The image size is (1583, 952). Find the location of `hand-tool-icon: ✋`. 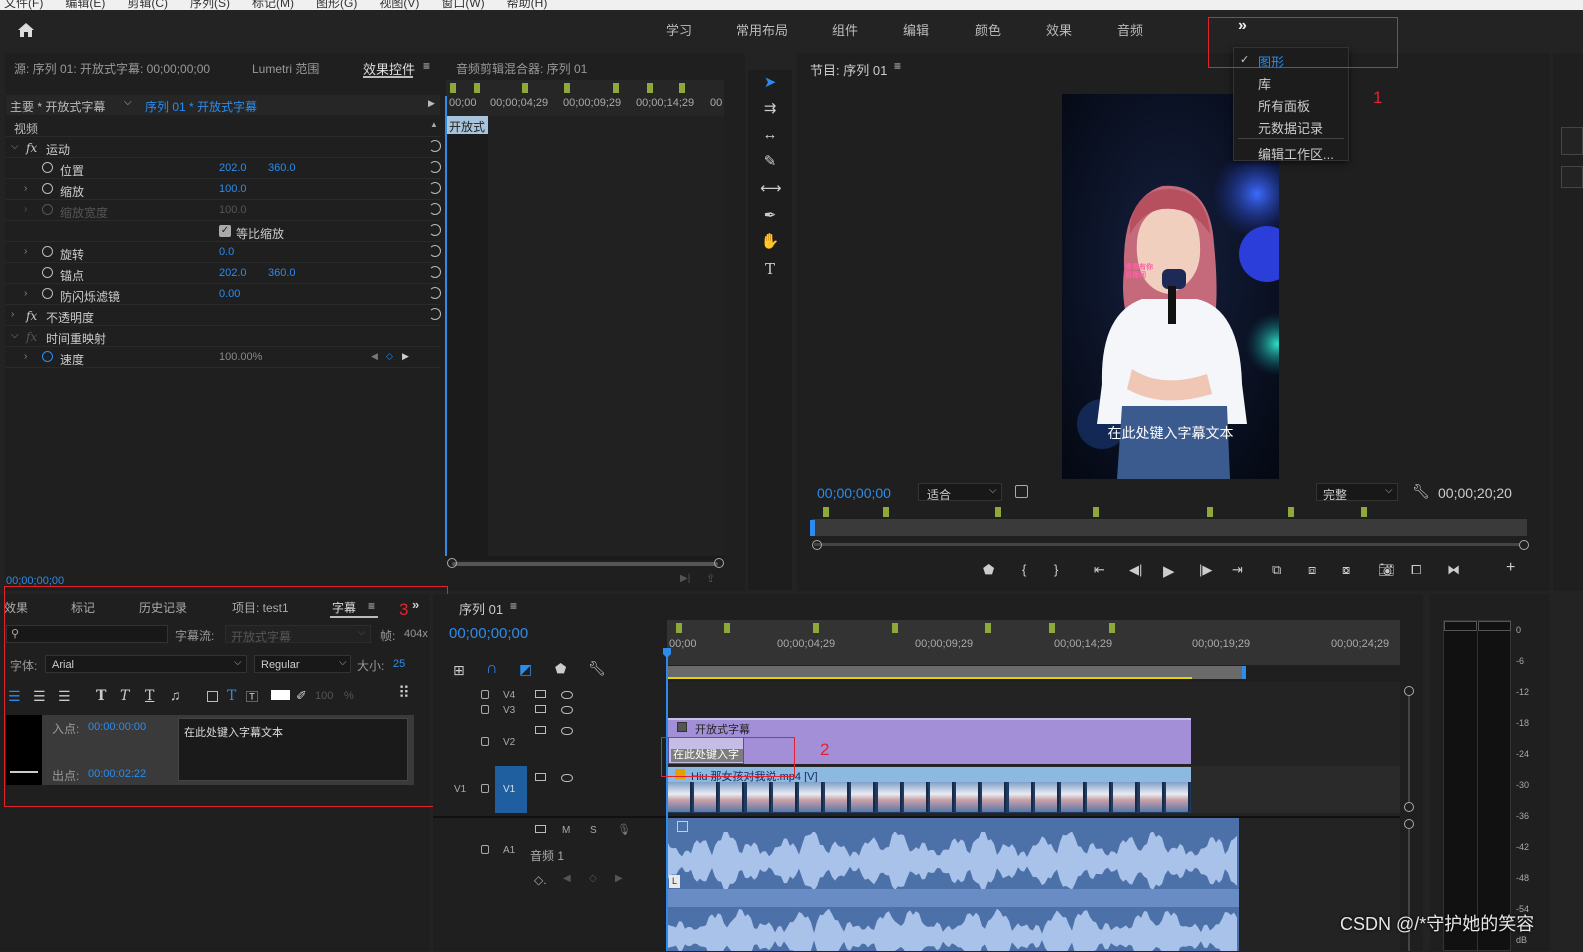

hand-tool-icon: ✋ is located at coordinates (770, 242).